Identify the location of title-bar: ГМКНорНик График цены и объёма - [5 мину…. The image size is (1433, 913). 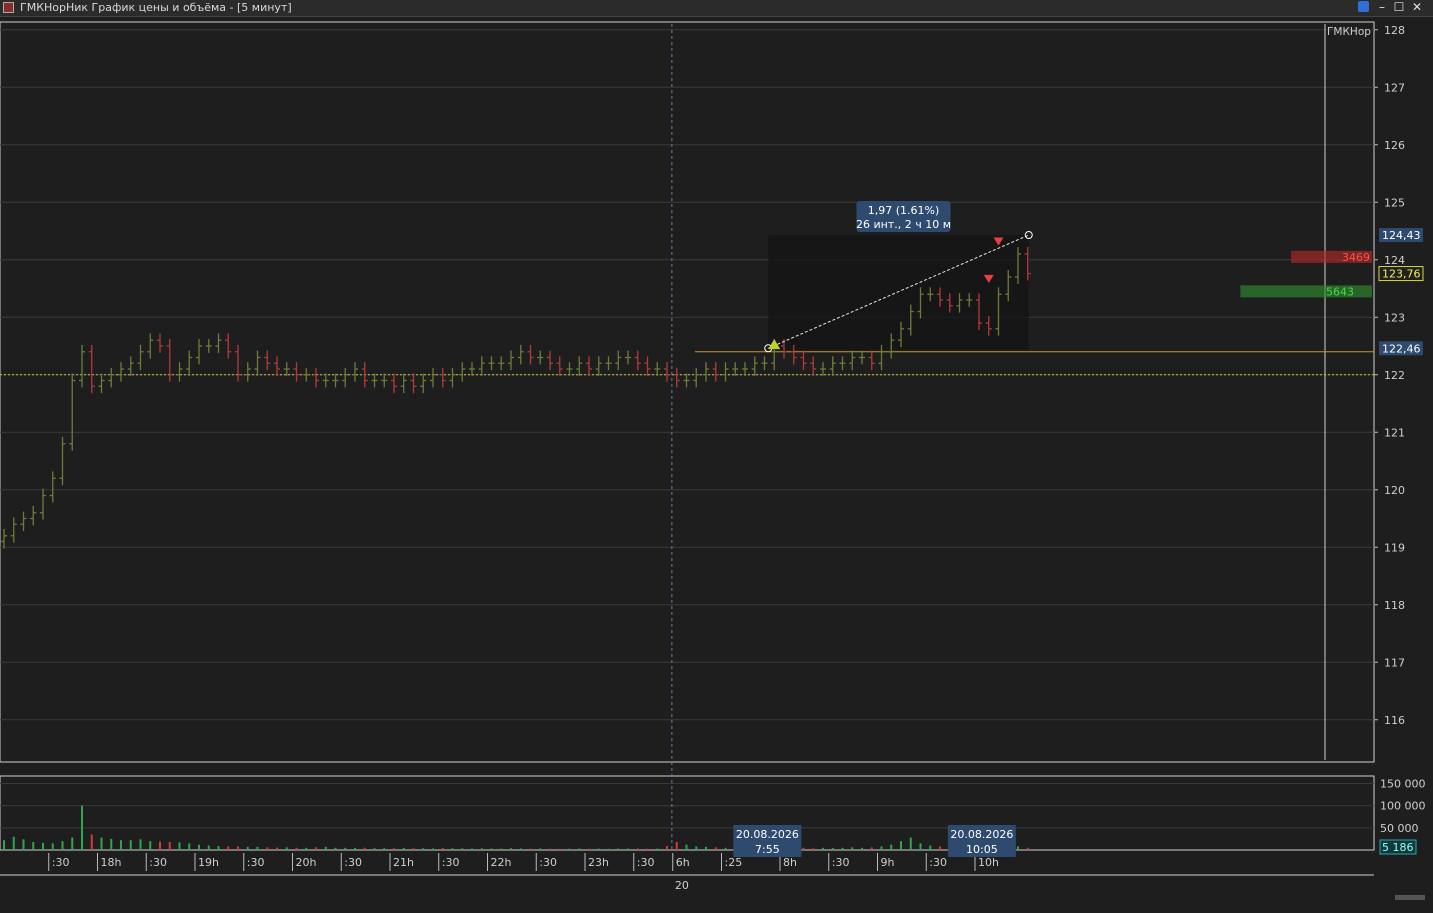
(716, 8).